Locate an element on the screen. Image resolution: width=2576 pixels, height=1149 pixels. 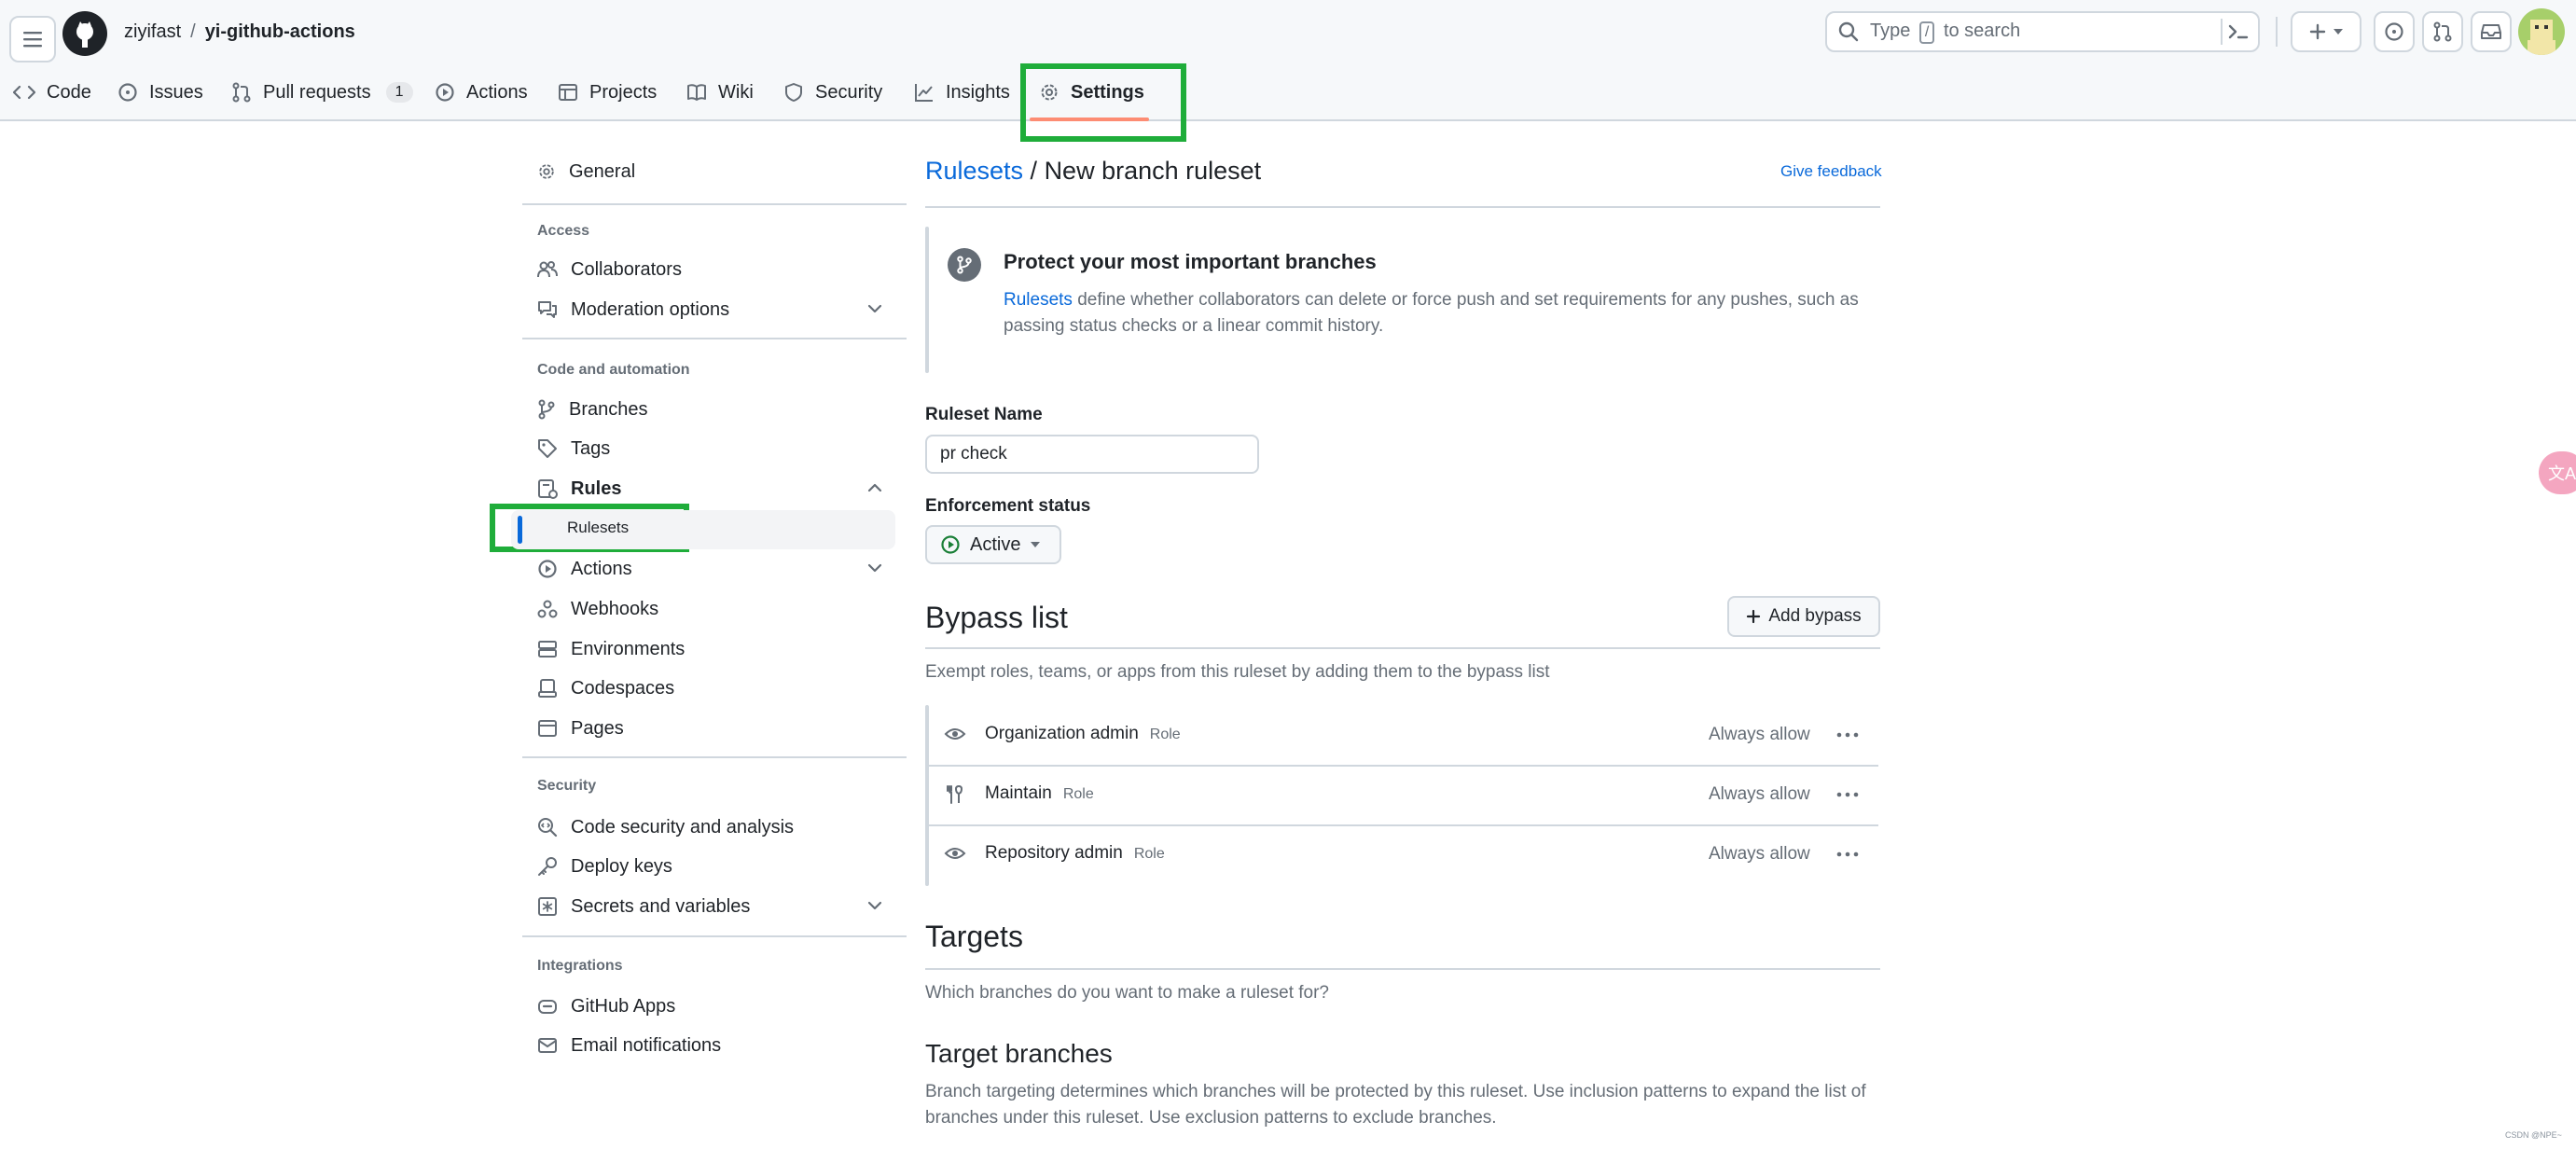
comment-discussion-icon is located at coordinates (547, 309).